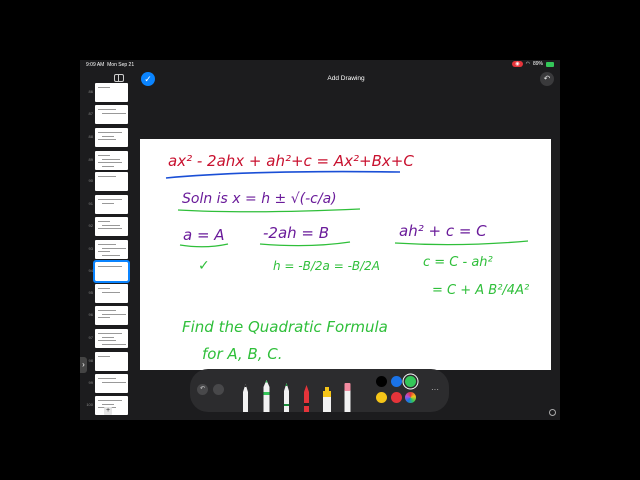 The image size is (640, 480). I want to click on page-number: 91, so click(90, 203).